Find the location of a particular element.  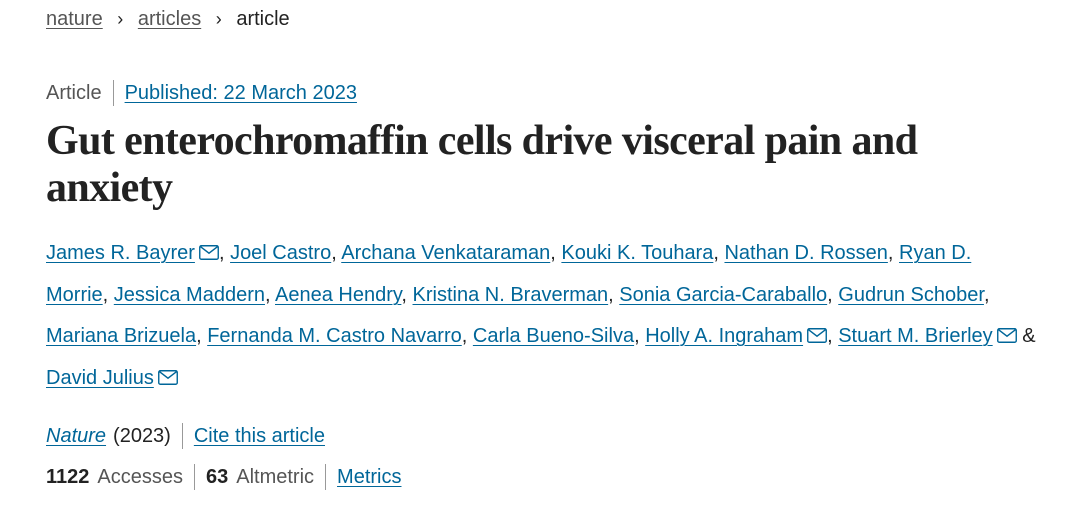

author-link: Archana Venkataraman is located at coordinates (445, 253).